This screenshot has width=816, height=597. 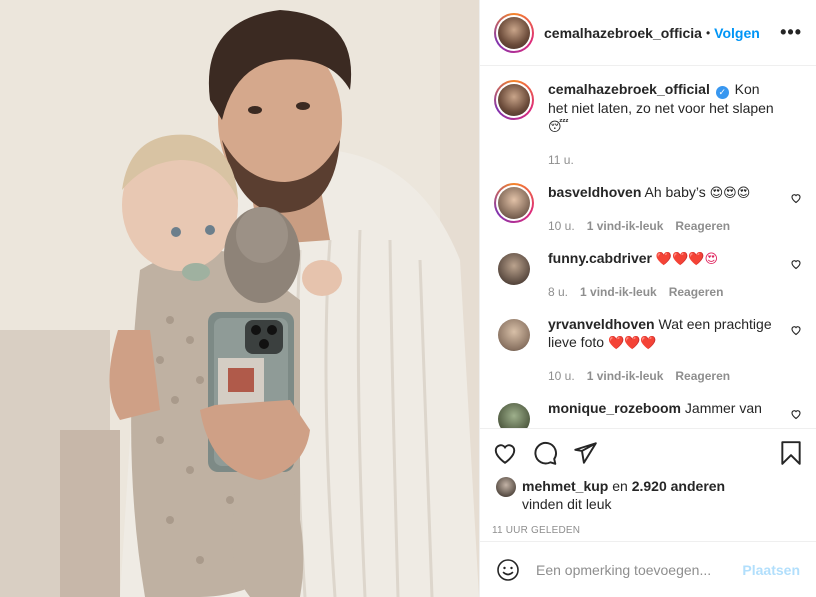 I want to click on post-time: 11 UUR GELEDEN, so click(x=648, y=530).